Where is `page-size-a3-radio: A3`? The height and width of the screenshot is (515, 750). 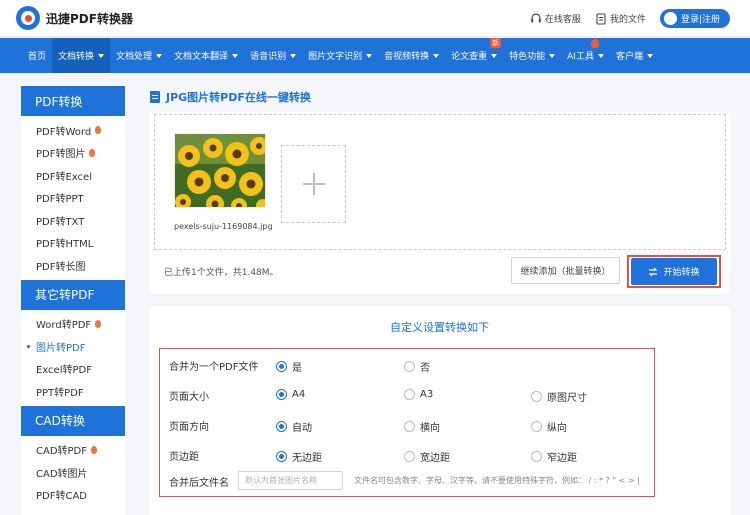 page-size-a3-radio: A3 is located at coordinates (418, 394).